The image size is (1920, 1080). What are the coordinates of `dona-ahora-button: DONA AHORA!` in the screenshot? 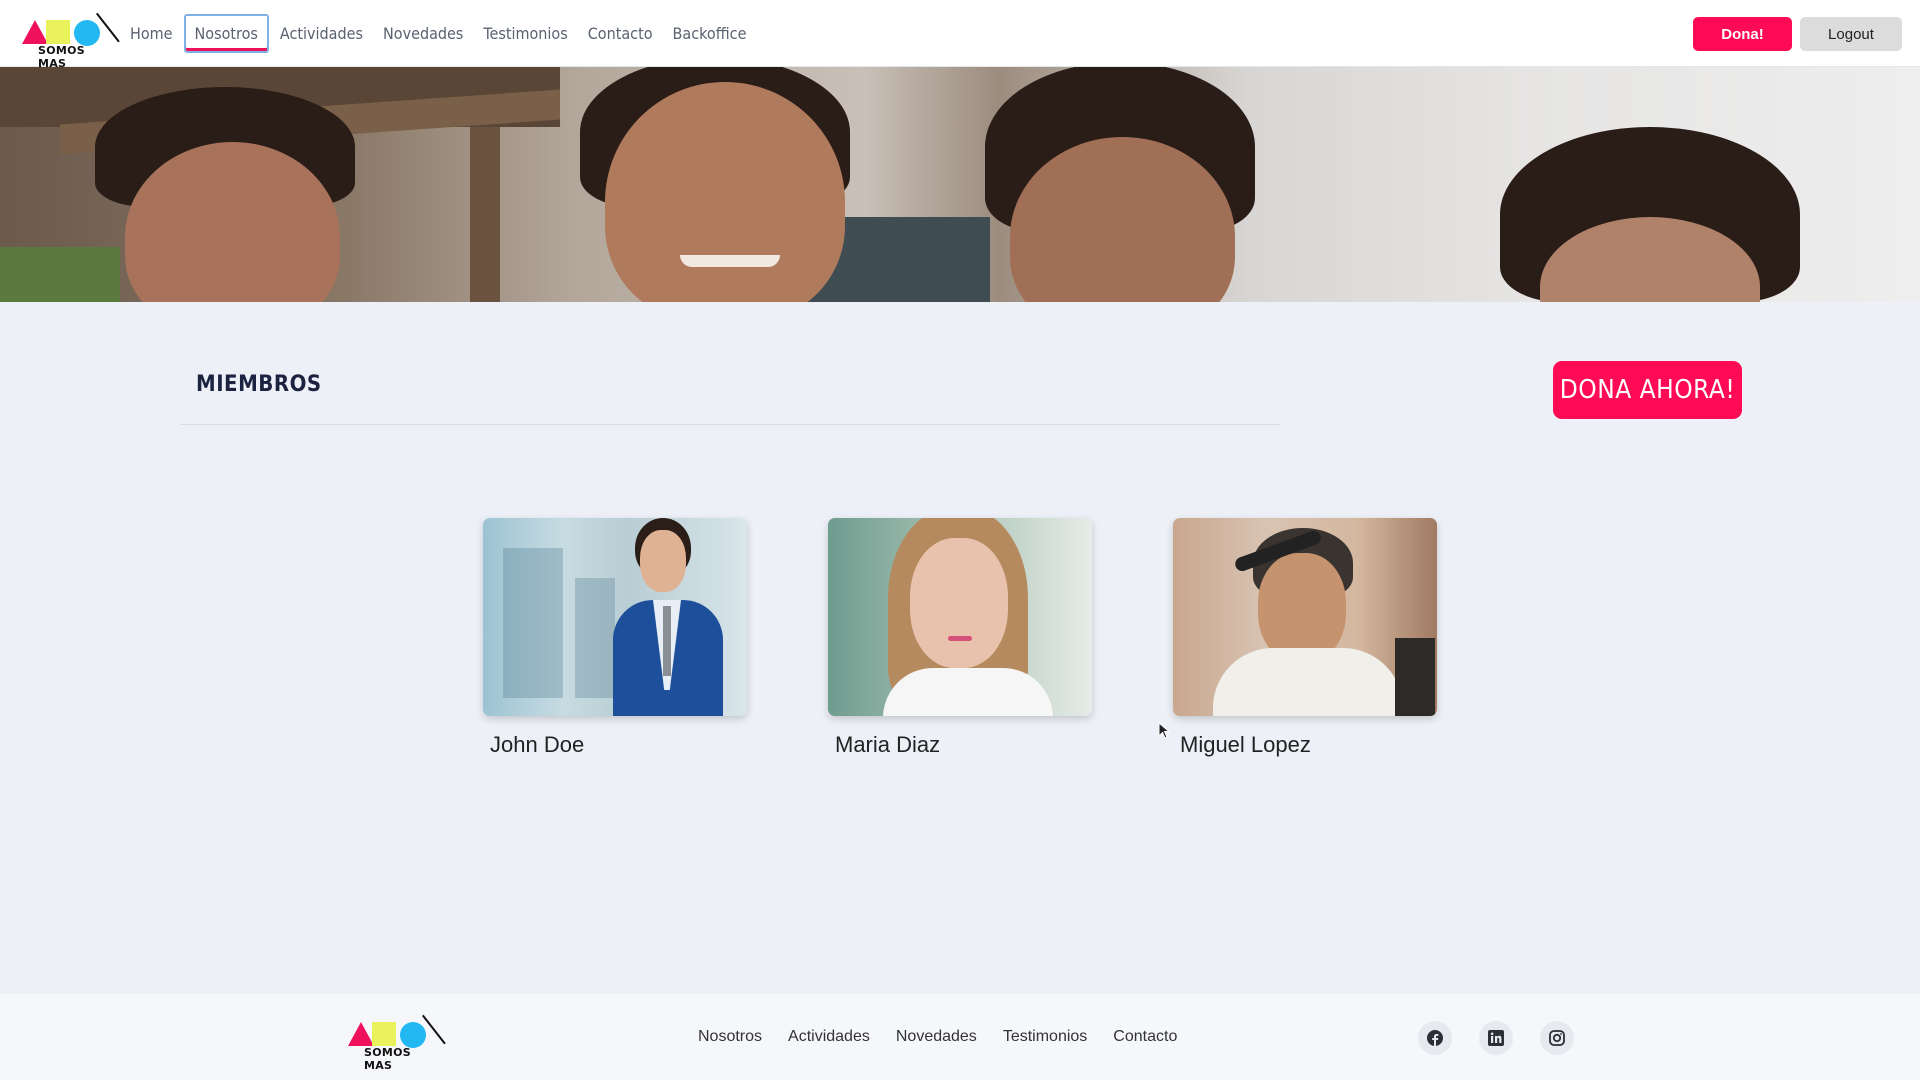 It's located at (1647, 390).